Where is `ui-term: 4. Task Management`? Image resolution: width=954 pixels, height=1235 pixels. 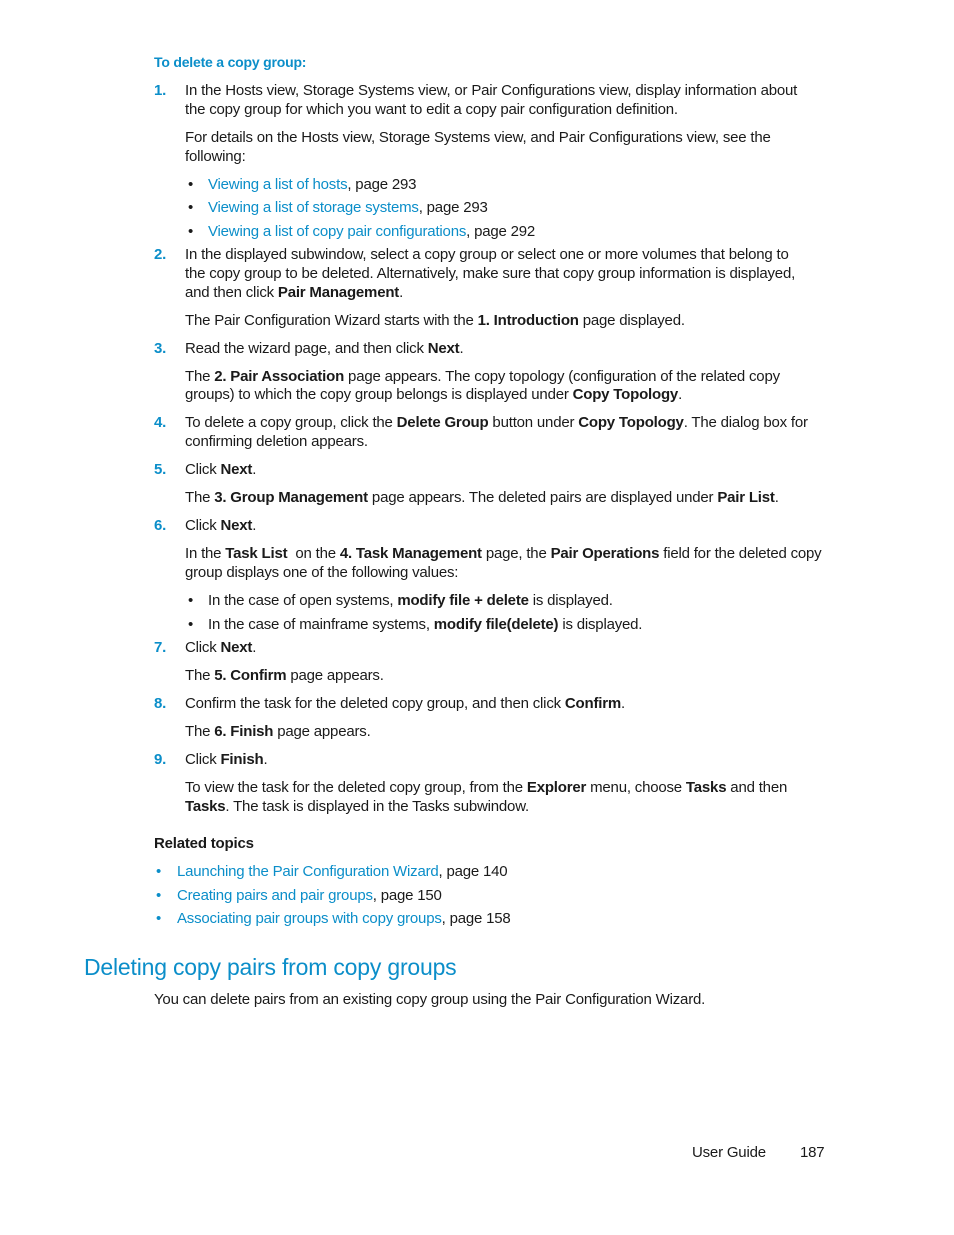
ui-term: 4. Task Management is located at coordinates (410, 553).